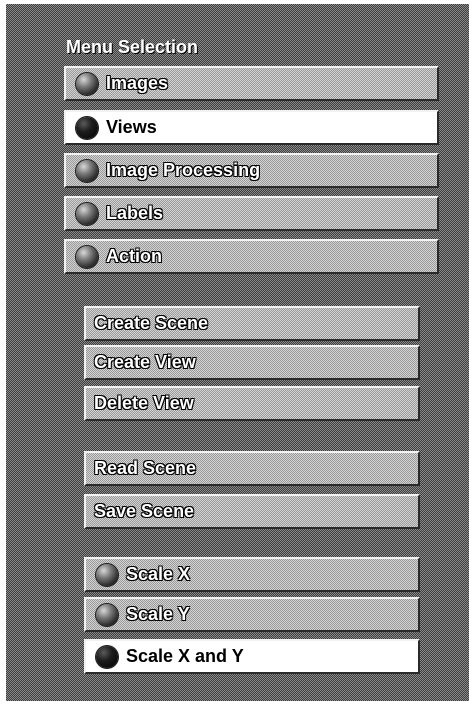 The image size is (475, 704). What do you see at coordinates (251, 213) in the screenshot?
I see `menu-item-labels: Labels` at bounding box center [251, 213].